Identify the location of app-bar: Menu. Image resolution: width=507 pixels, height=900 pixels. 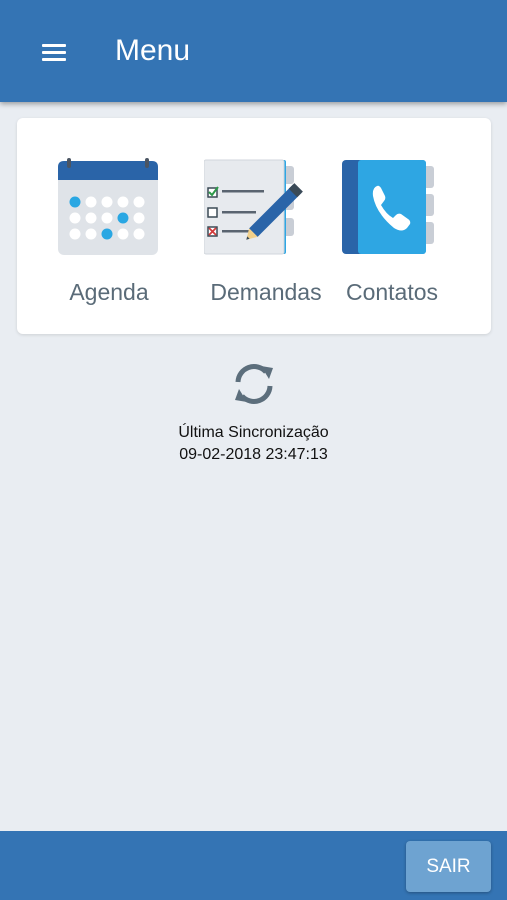
(253, 51).